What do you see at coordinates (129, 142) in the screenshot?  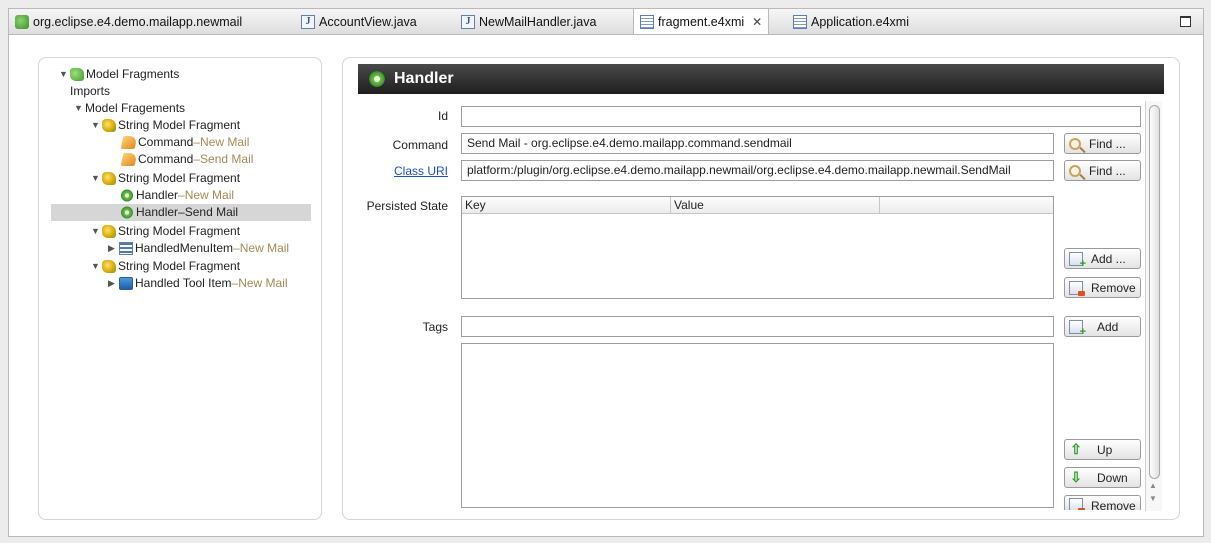 I see `command-icon` at bounding box center [129, 142].